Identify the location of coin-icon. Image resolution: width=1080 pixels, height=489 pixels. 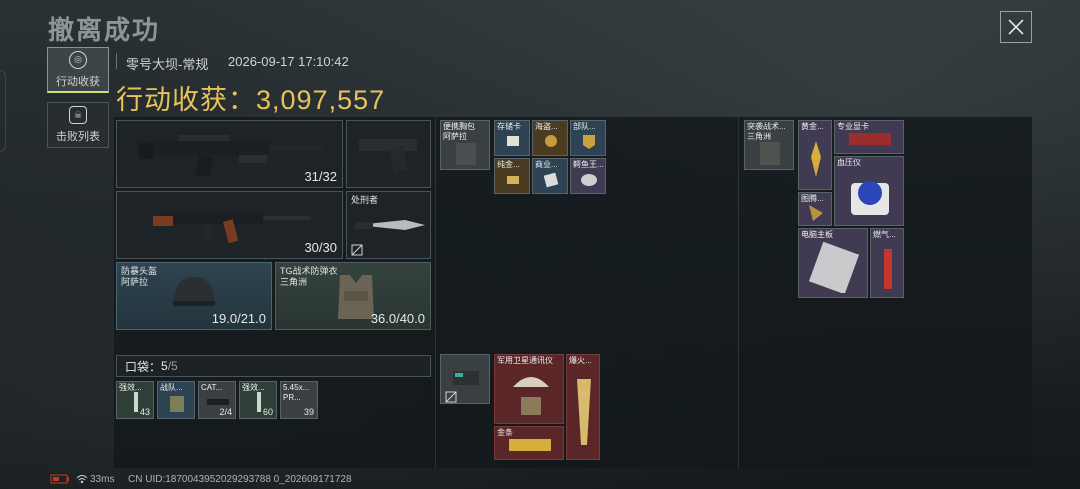
(551, 141).